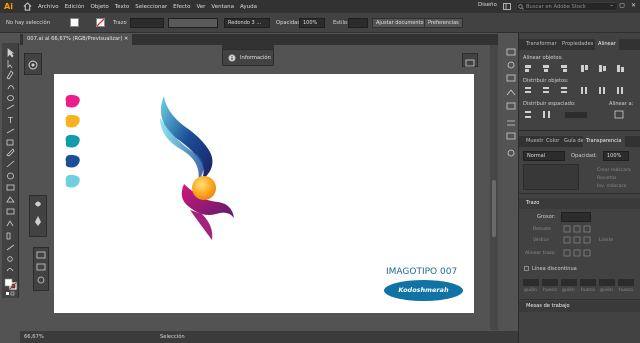 This screenshot has width=640, height=343. Describe the element at coordinates (248, 7) in the screenshot. I see `menu-ayuda: Ayuda` at that location.